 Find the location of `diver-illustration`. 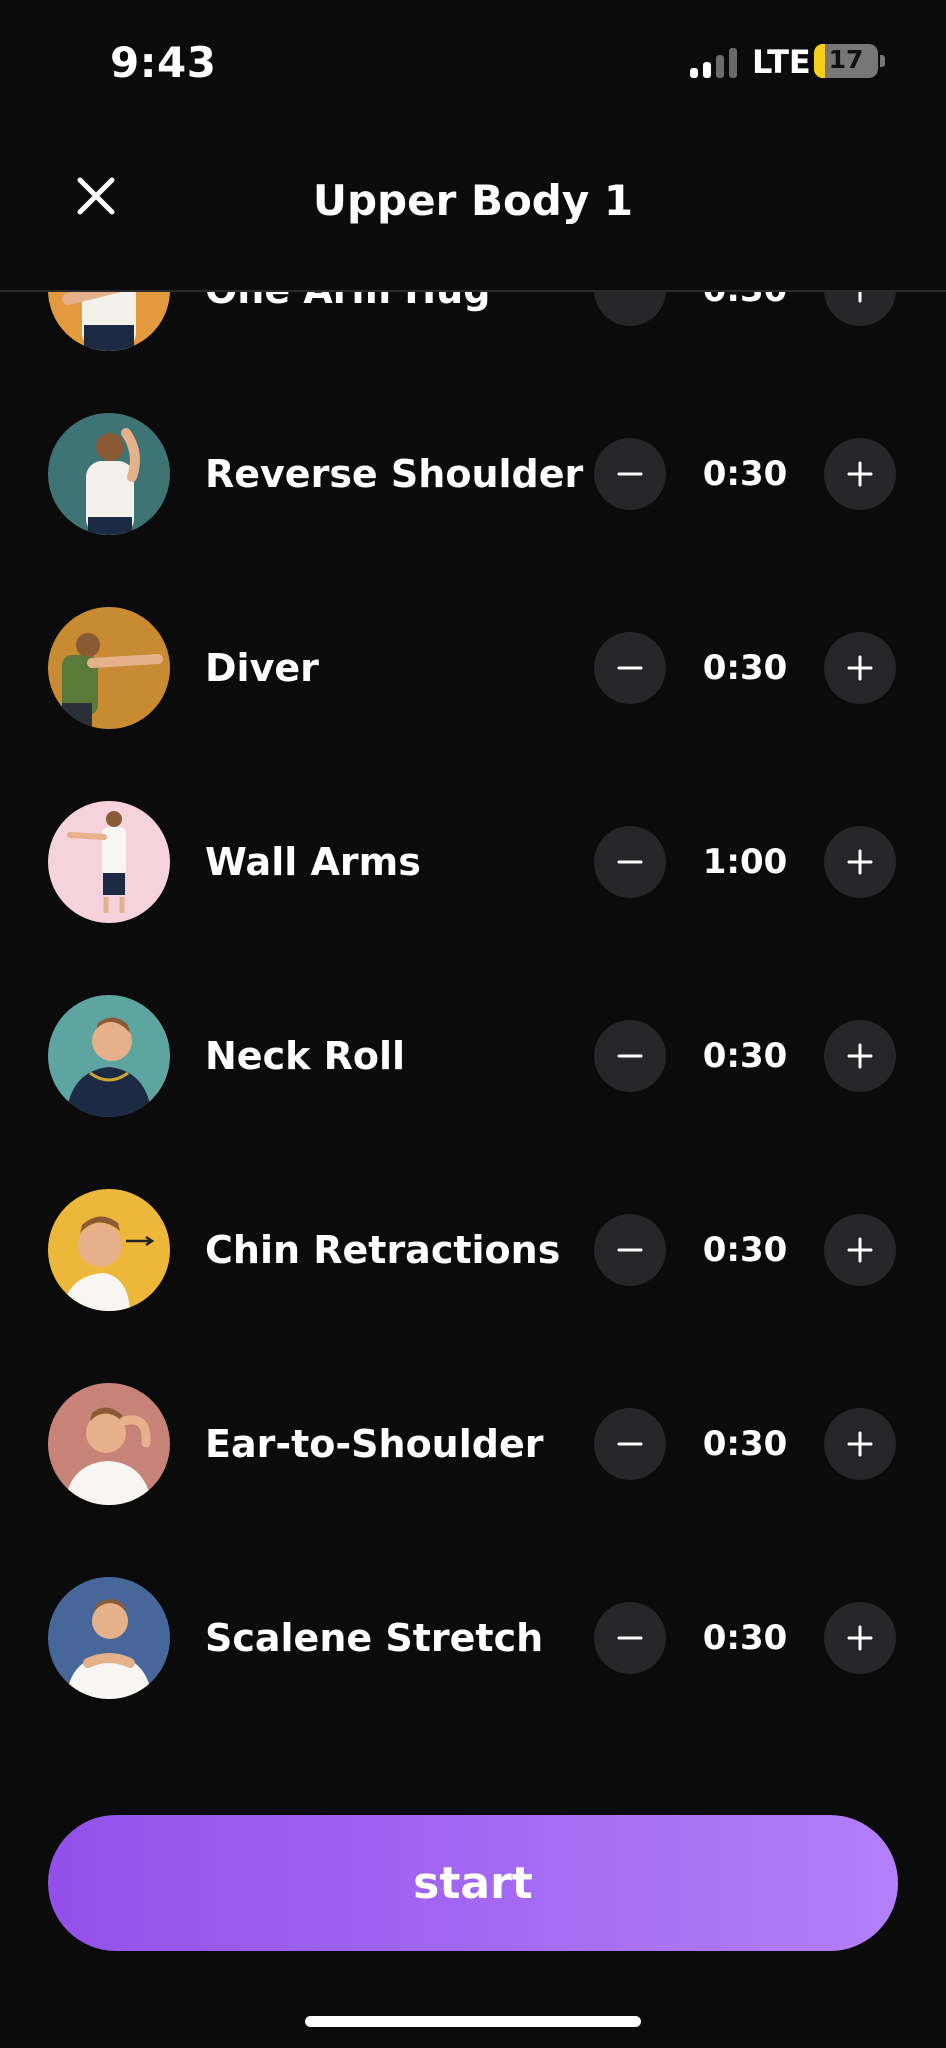

diver-illustration is located at coordinates (109, 668).